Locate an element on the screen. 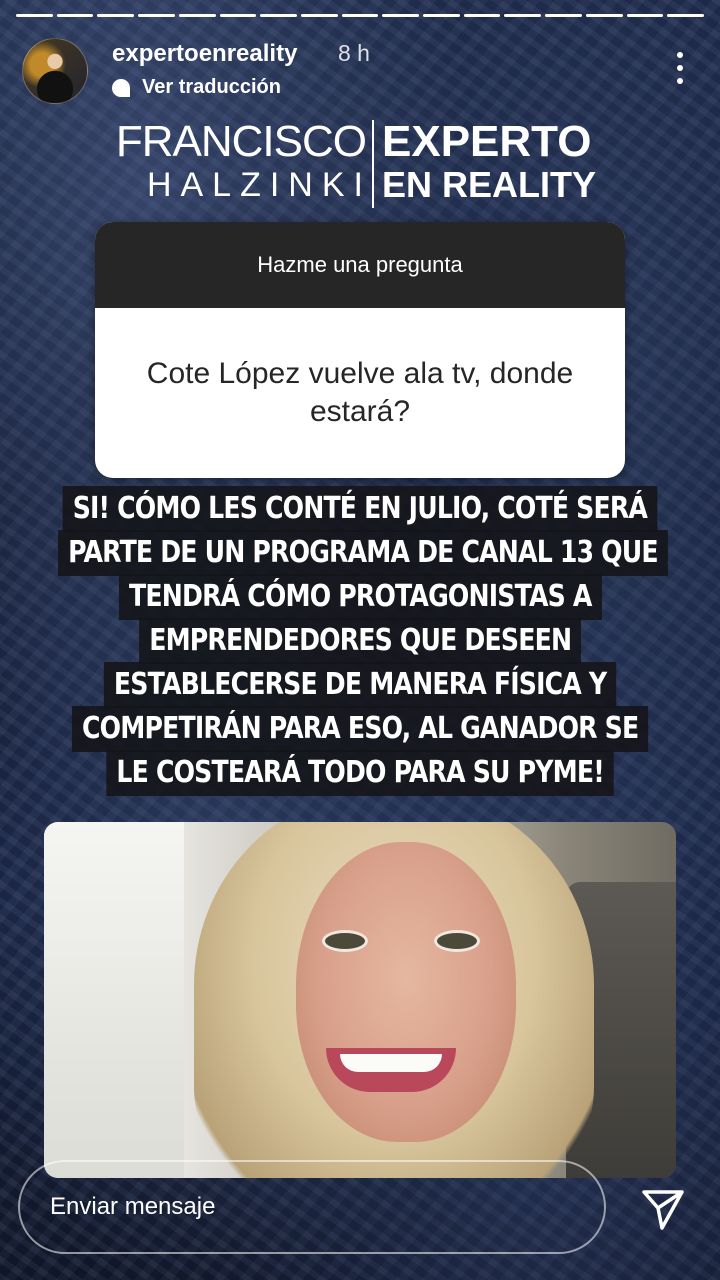 This screenshot has width=720, height=1280. logo-name-line1: FRANCISCO is located at coordinates (241, 141).